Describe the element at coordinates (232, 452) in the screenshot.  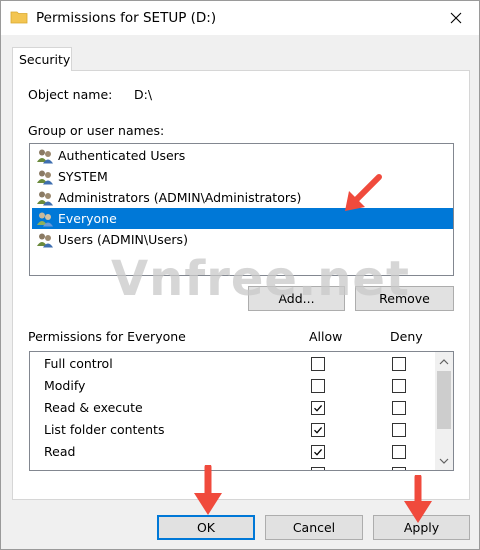
I see `permission-row: Read` at that location.